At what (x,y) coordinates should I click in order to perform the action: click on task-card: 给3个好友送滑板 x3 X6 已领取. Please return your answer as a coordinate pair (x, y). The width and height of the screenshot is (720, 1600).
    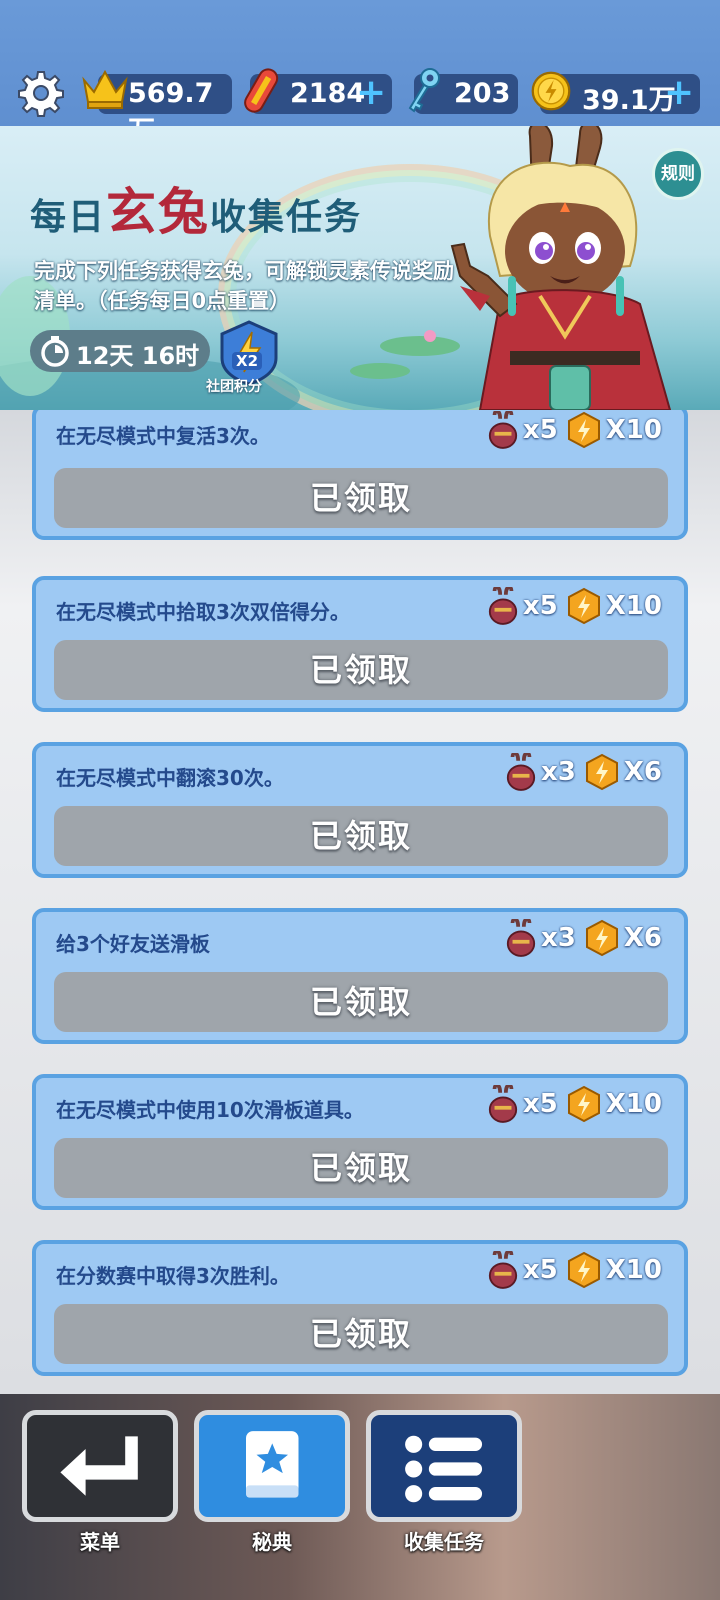
    Looking at the image, I should click on (360, 976).